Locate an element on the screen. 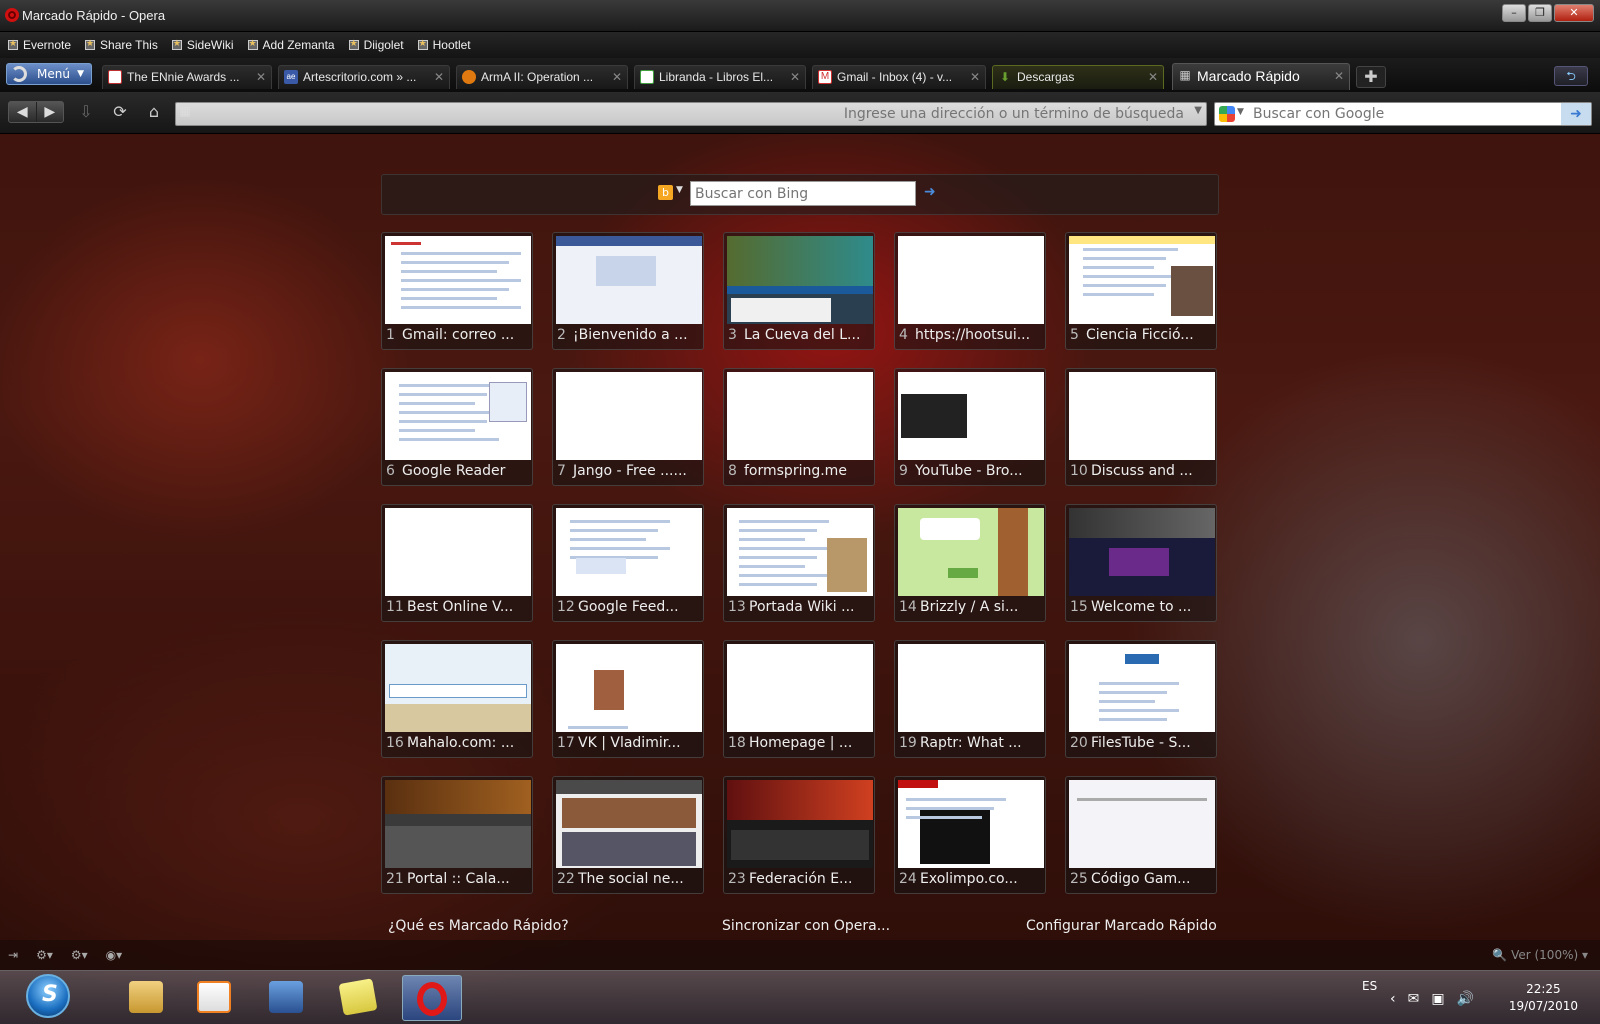  search-bar: ▼ ➜ is located at coordinates (1403, 114).